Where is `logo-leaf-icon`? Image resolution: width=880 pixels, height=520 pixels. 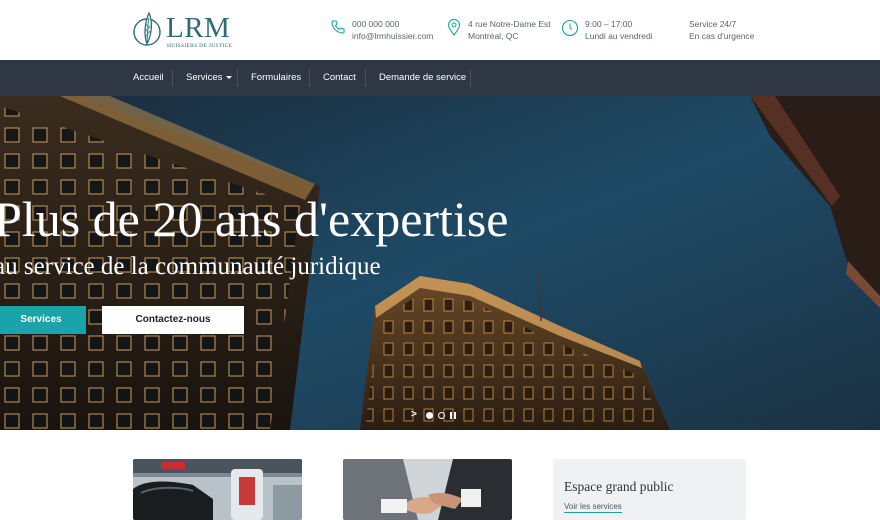
logo-leaf-icon is located at coordinates (147, 28).